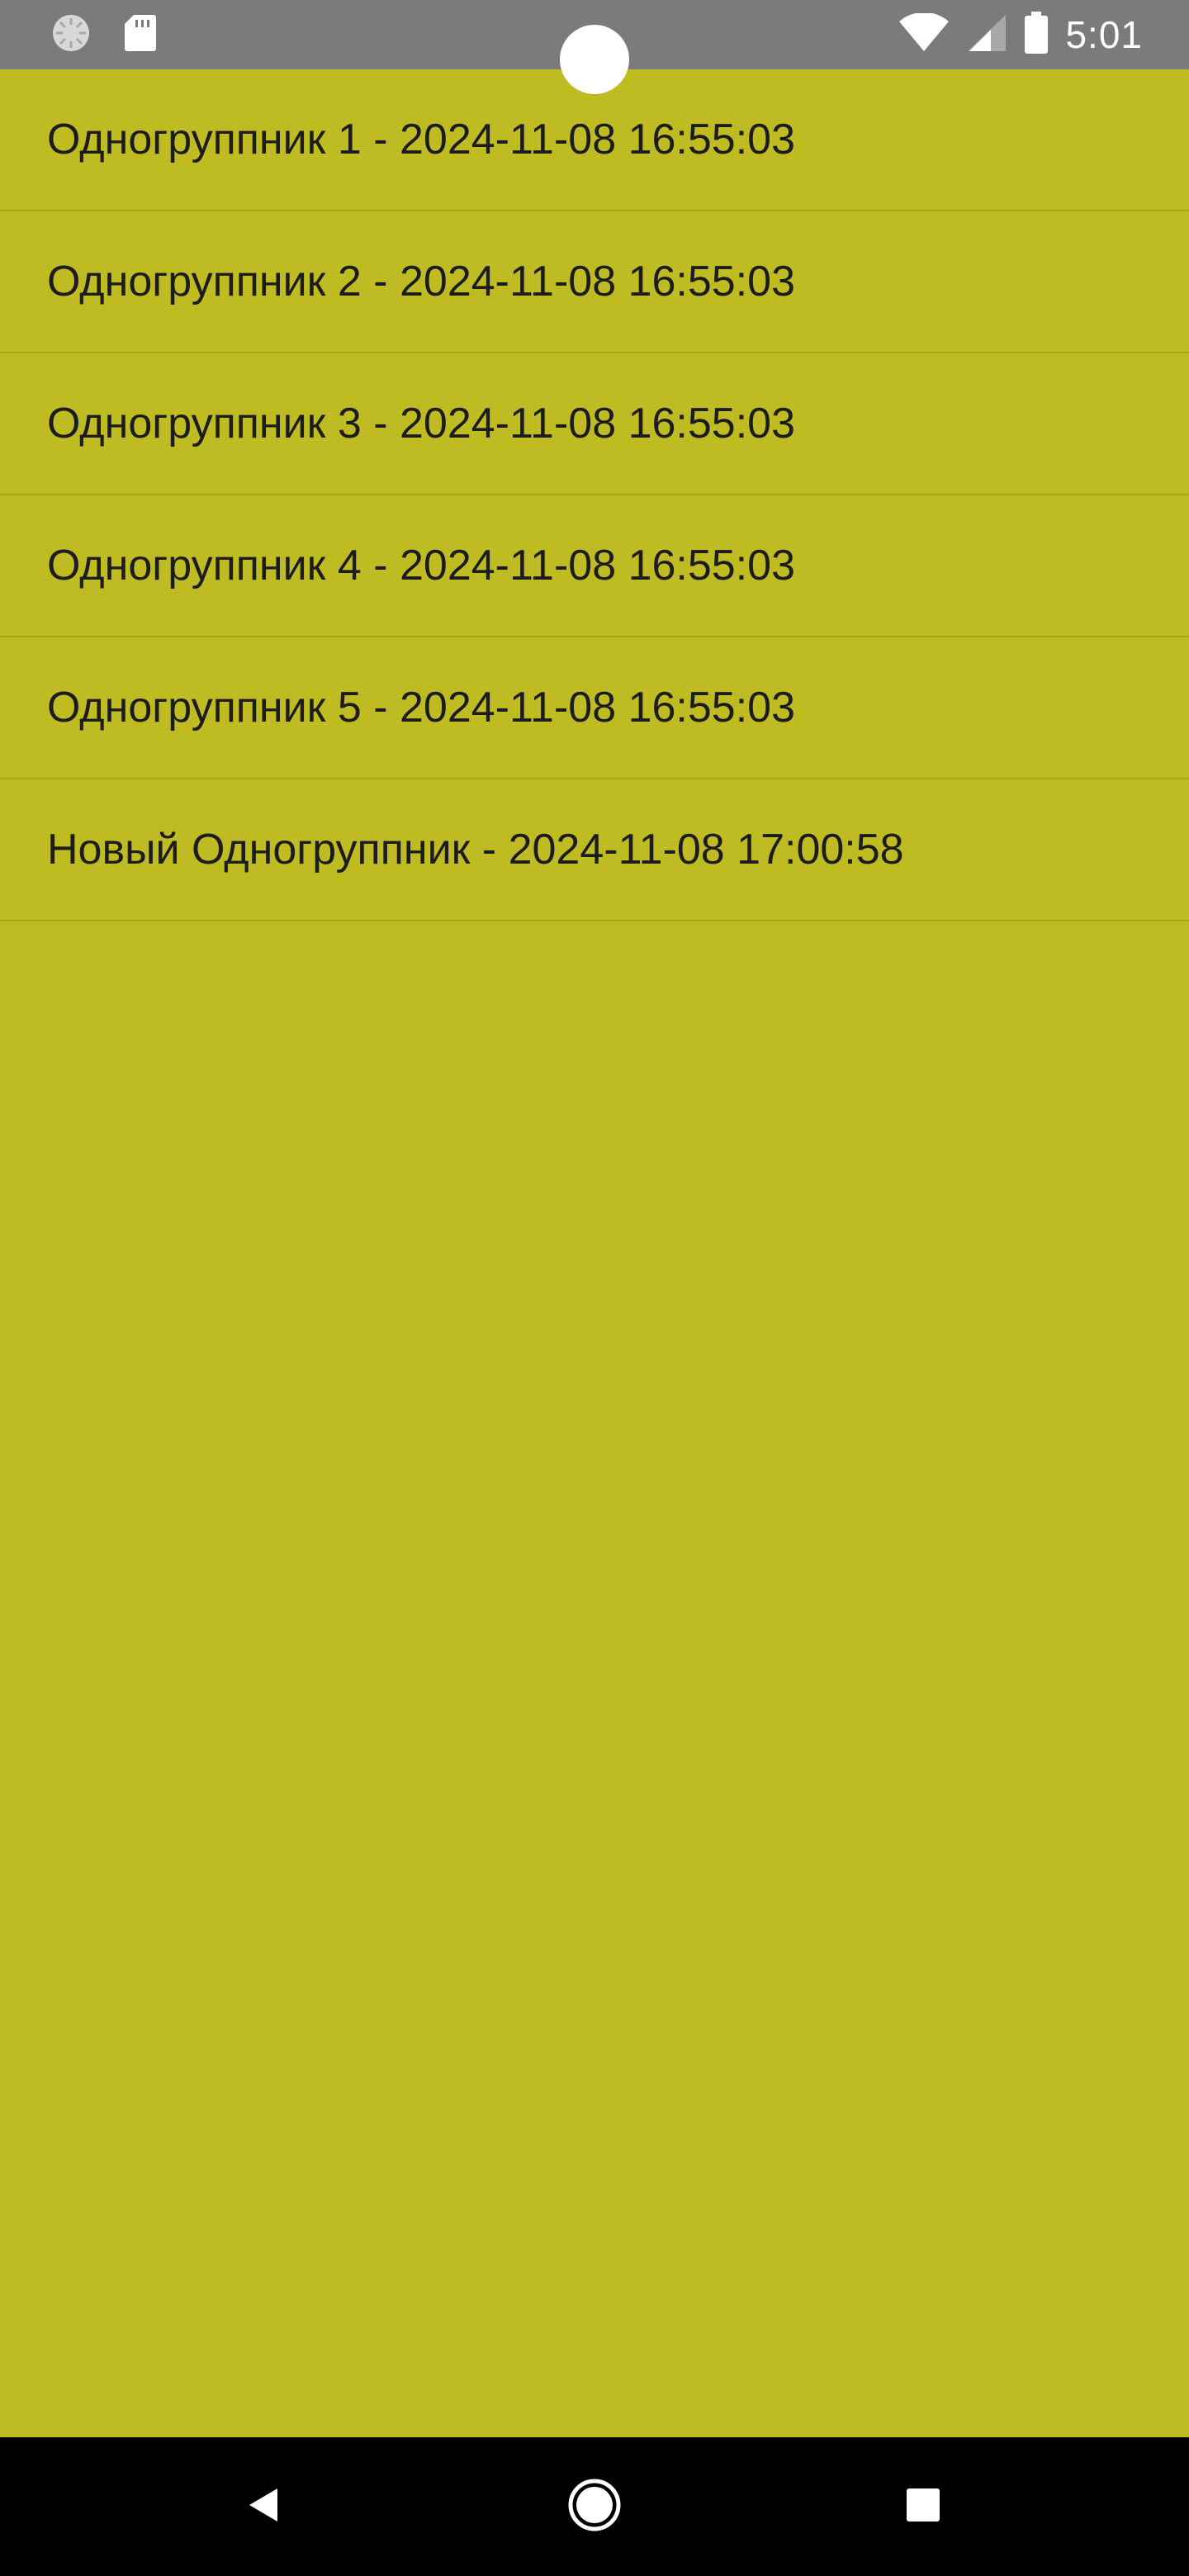  I want to click on recents-button, so click(923, 2506).